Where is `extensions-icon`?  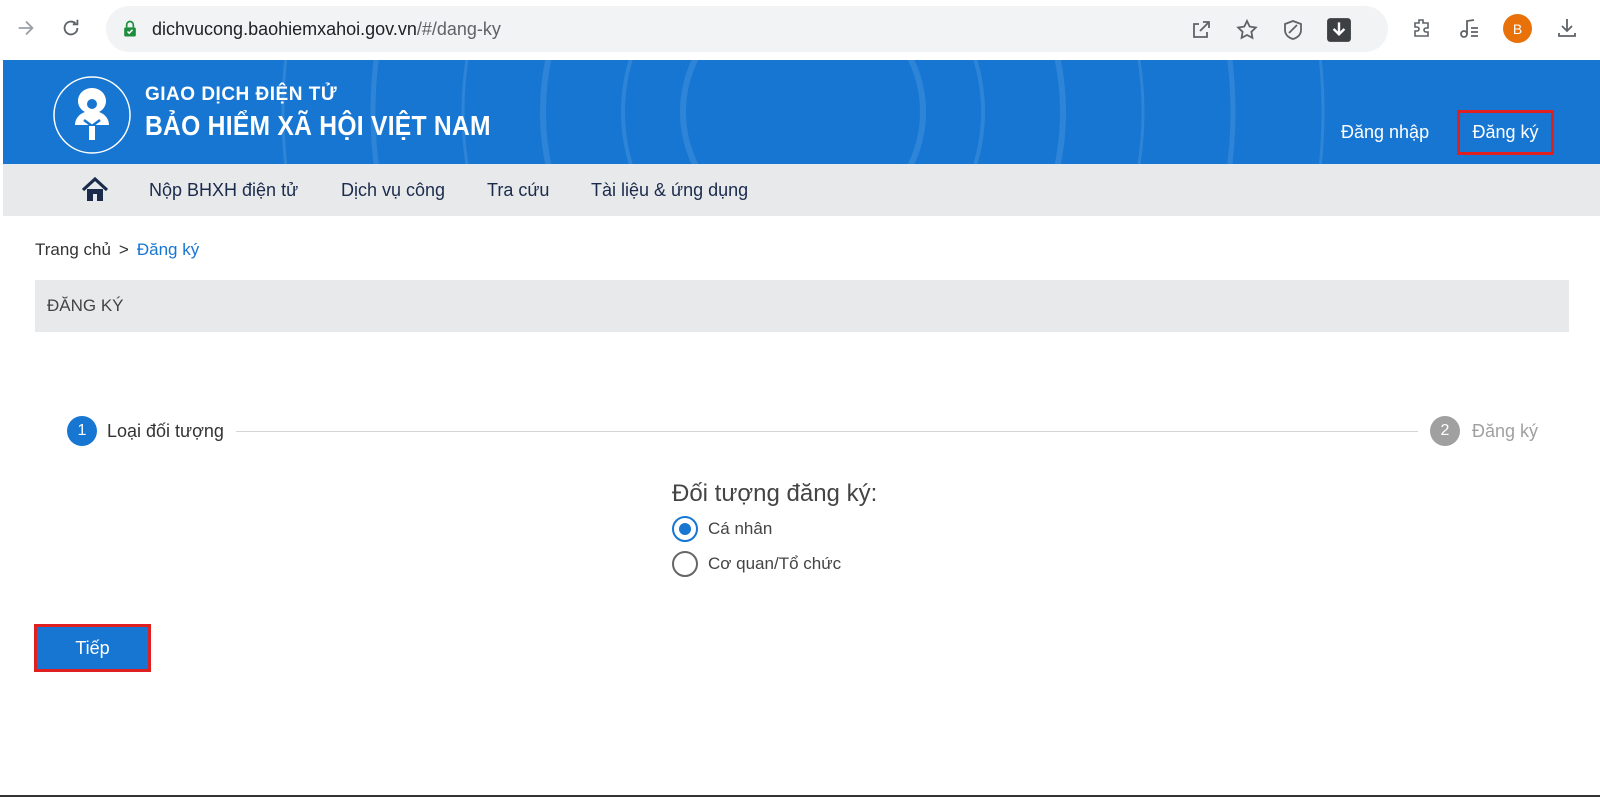 extensions-icon is located at coordinates (1422, 28).